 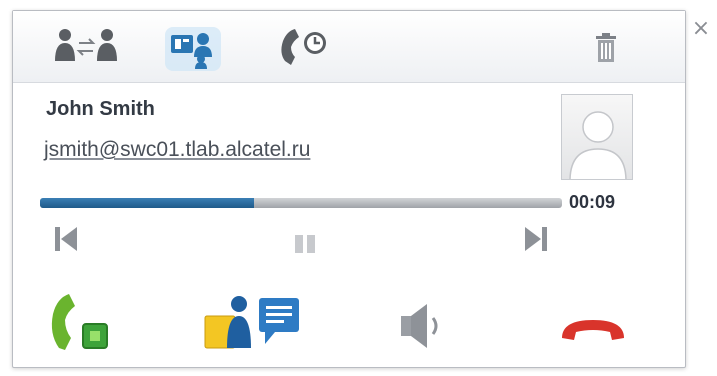 I want to click on transfer-button, so click(x=87, y=47).